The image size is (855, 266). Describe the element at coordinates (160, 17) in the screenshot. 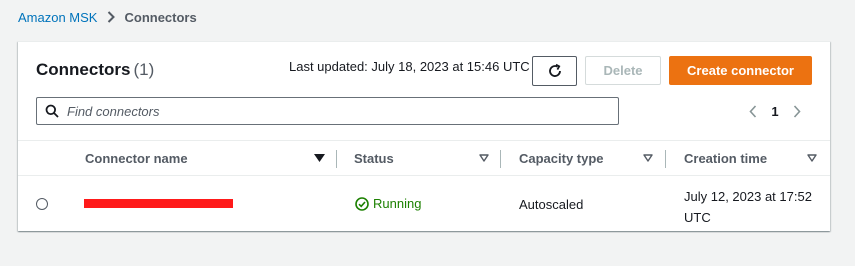

I see `breadcrumb-connectors: Connectors` at that location.